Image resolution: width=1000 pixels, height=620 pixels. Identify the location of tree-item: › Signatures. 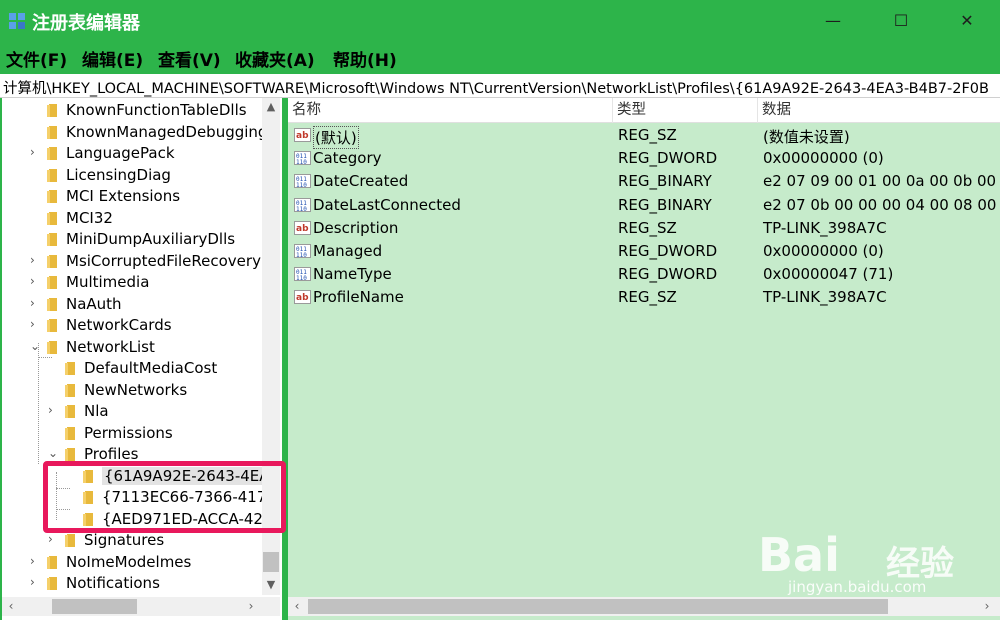
(137, 540).